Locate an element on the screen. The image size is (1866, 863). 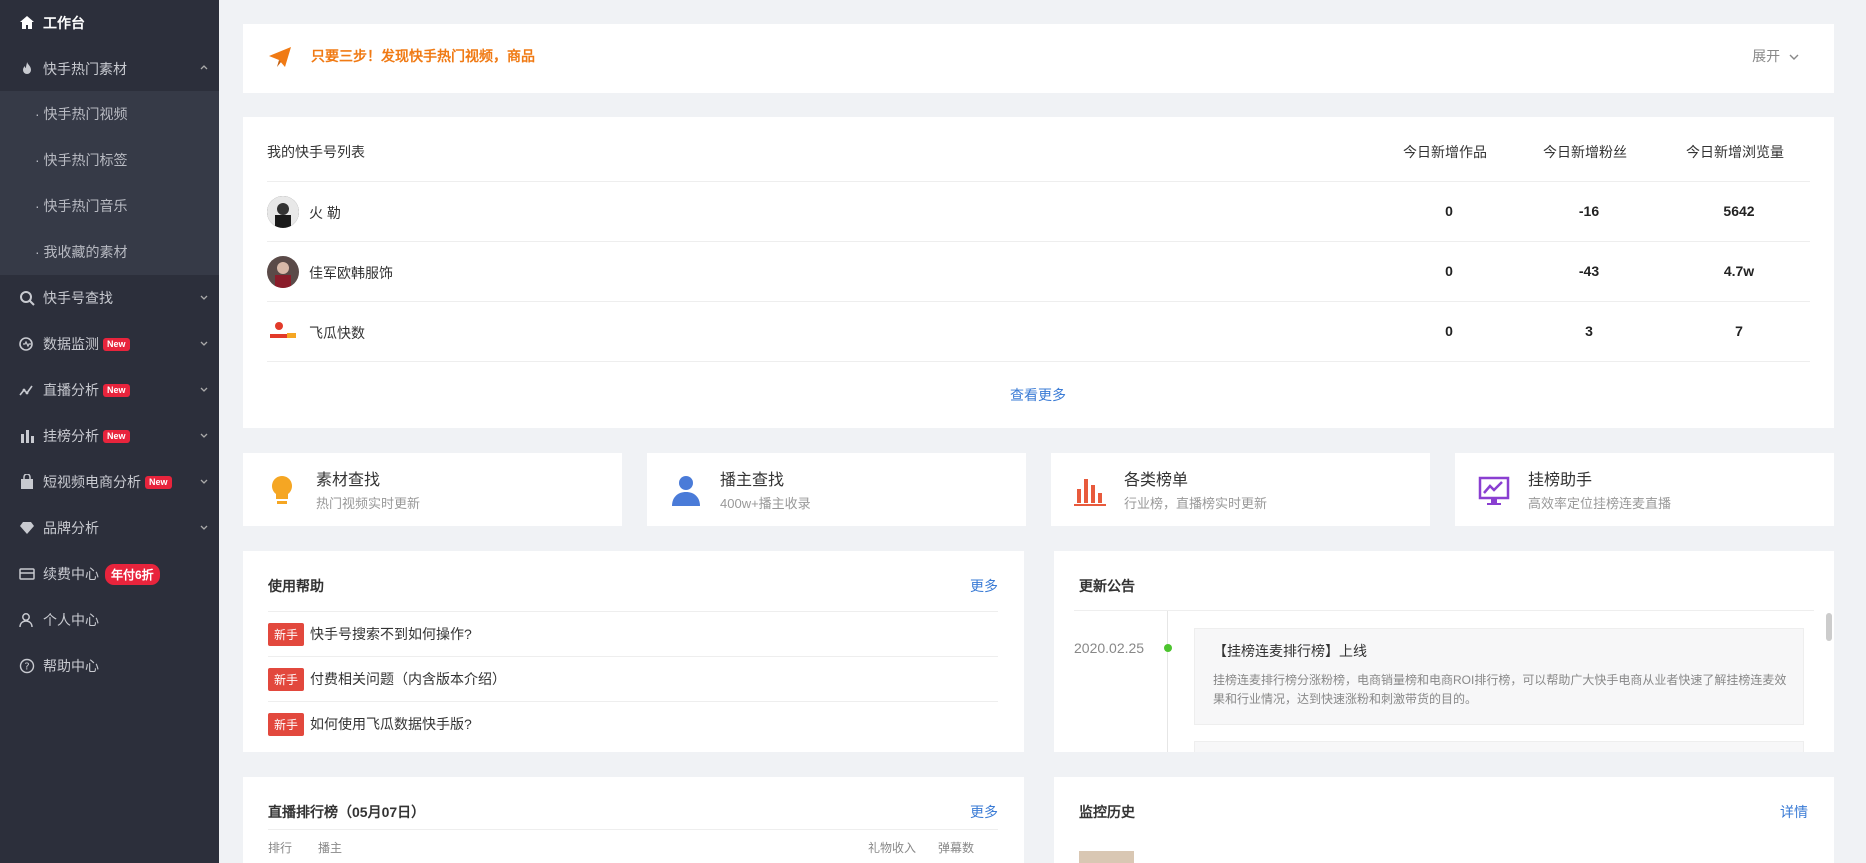
table-row: 佳军欧韩服饰 0 -43 4.7w is located at coordinates (1038, 271).